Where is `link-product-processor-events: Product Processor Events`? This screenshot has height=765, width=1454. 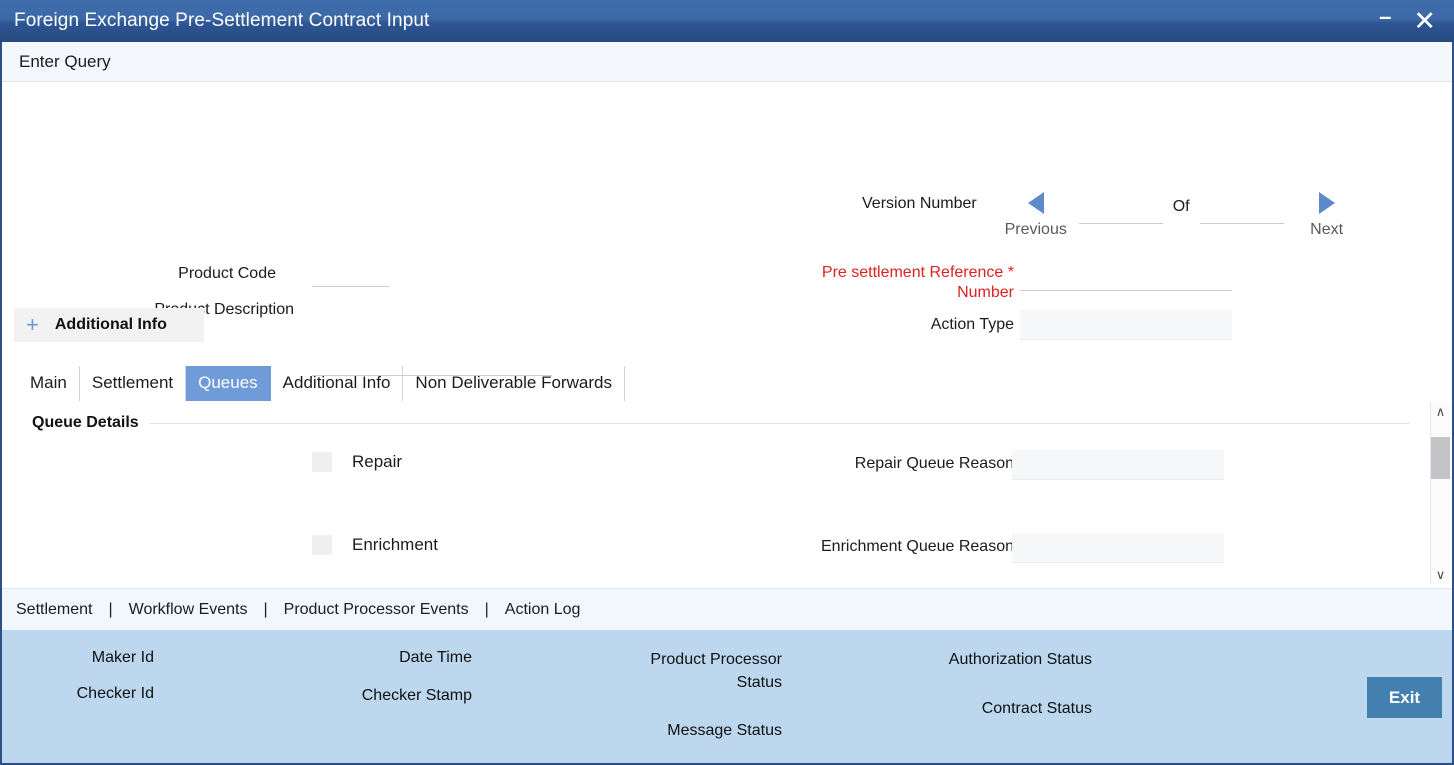 link-product-processor-events: Product Processor Events is located at coordinates (376, 610).